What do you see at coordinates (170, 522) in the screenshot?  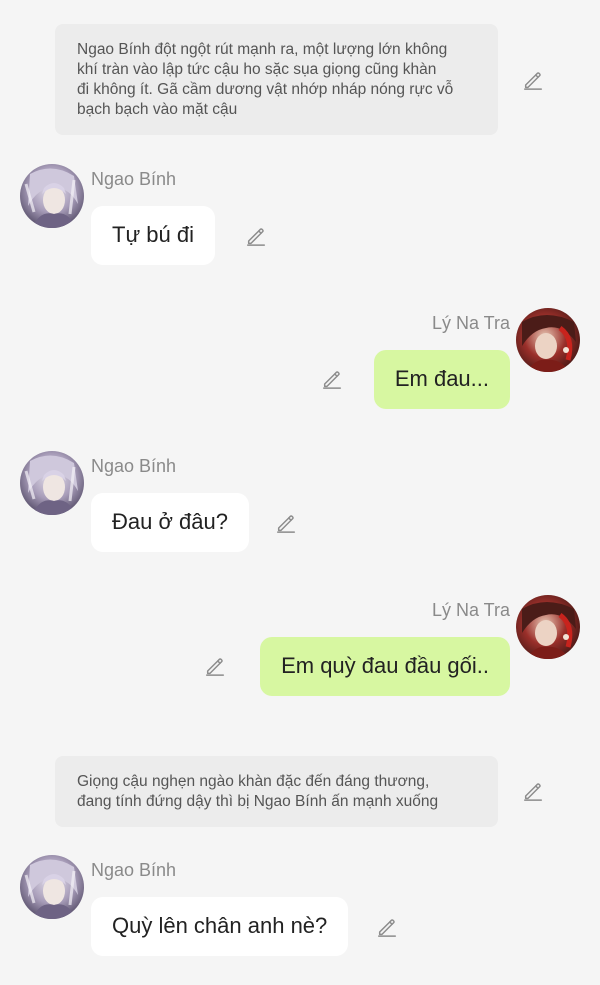 I see `message-bubble: Đau ở đâu?` at bounding box center [170, 522].